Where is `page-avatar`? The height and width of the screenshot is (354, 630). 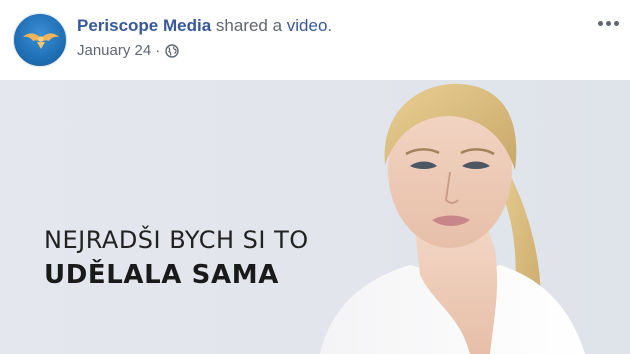 page-avatar is located at coordinates (40, 40).